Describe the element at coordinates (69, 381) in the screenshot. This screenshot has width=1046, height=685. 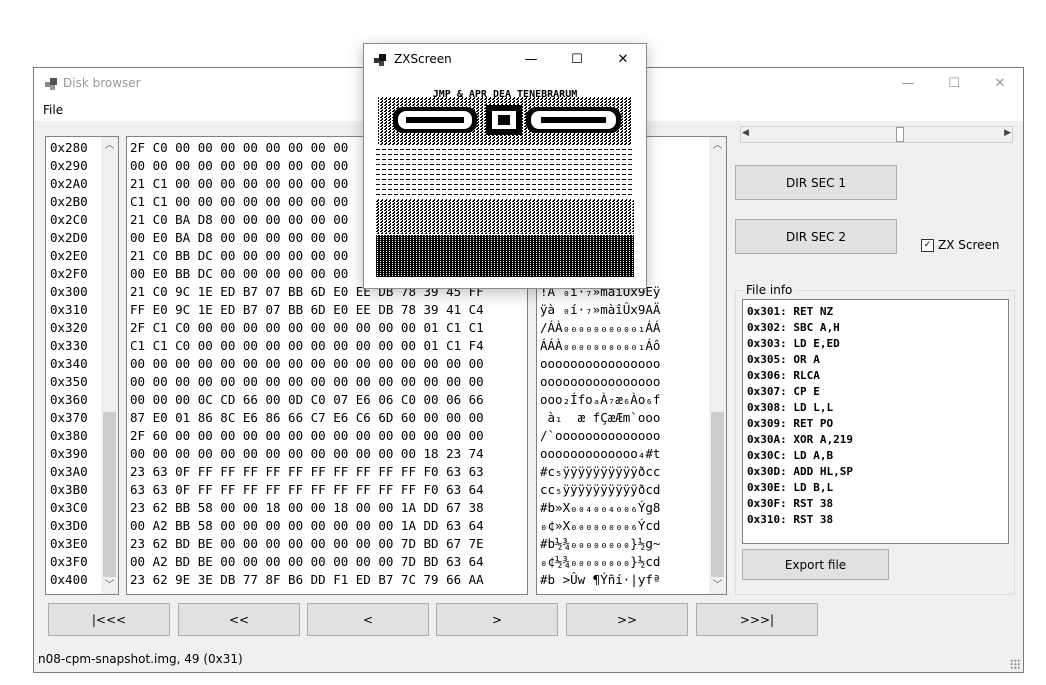
I see `offset-row: 0x350` at that location.